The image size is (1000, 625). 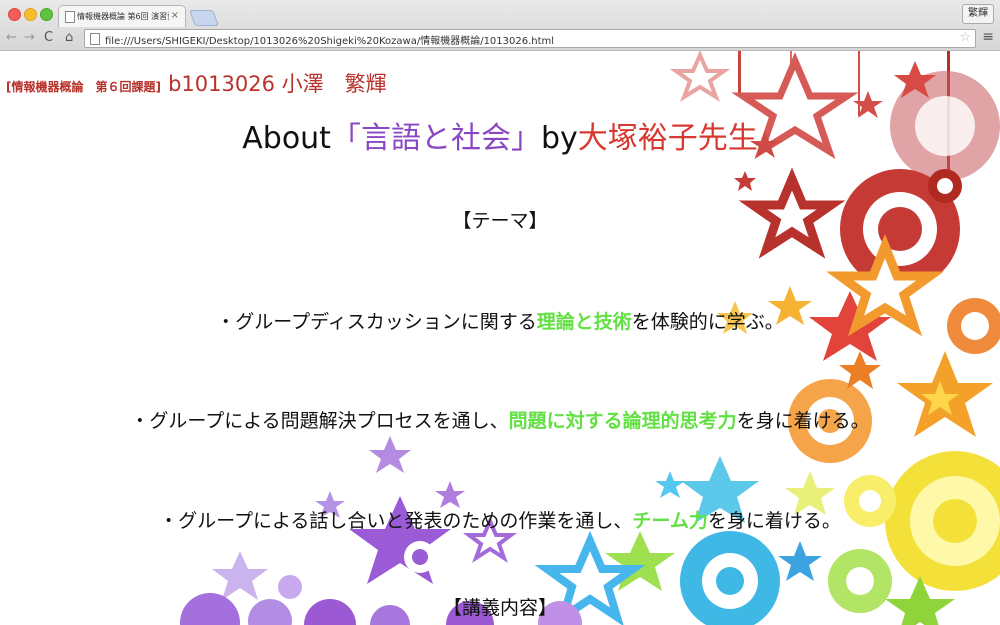 I want to click on theme-item-1-pre: ・グループディスカッションに関する, so click(x=376, y=322).